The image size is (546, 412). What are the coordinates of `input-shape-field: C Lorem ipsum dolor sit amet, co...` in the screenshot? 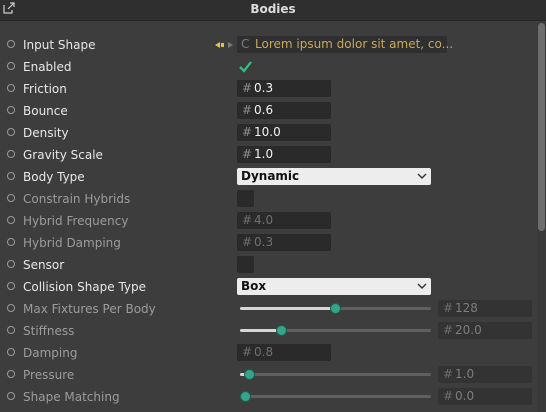 It's located at (345, 44).